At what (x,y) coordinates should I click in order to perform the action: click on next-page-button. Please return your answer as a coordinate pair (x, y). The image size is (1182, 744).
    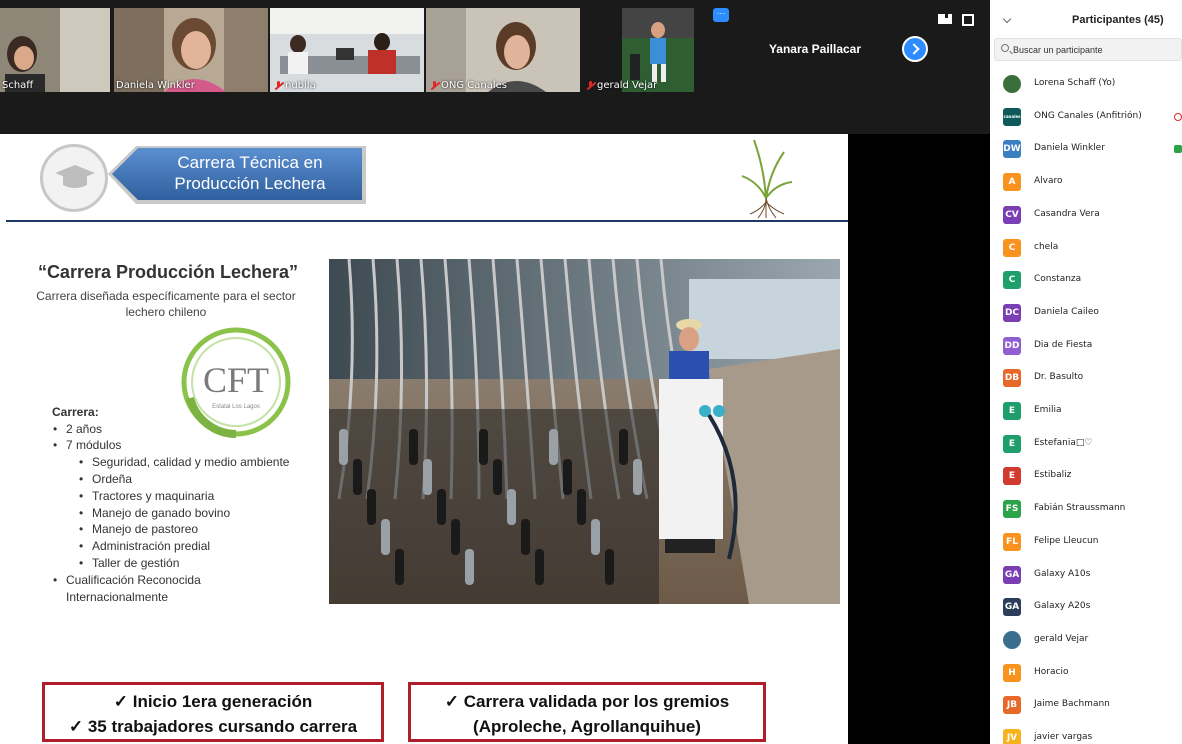
    Looking at the image, I should click on (915, 49).